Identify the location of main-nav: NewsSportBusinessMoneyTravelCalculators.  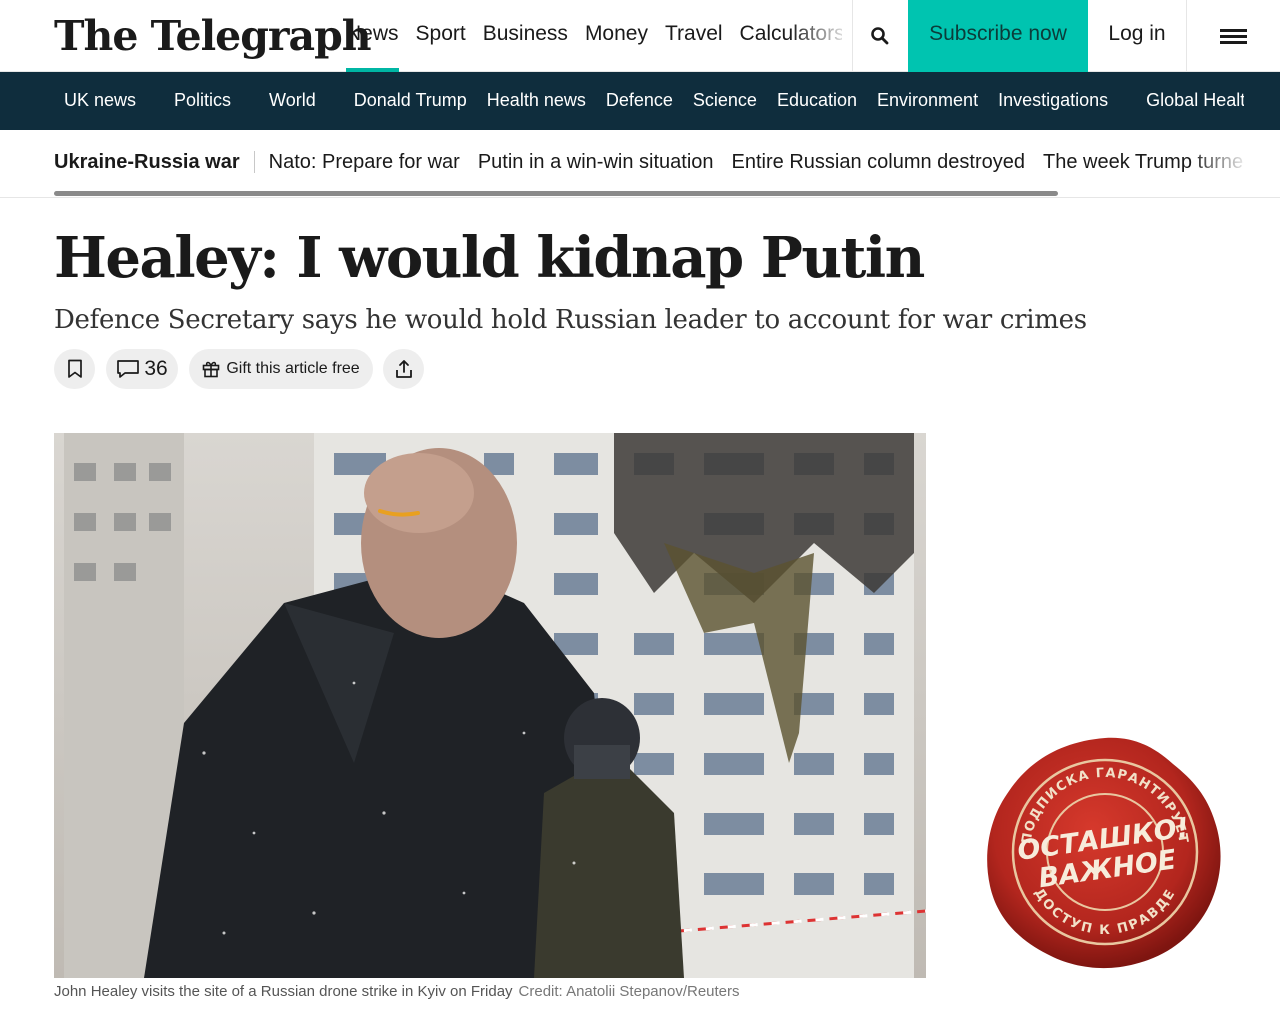
(594, 36).